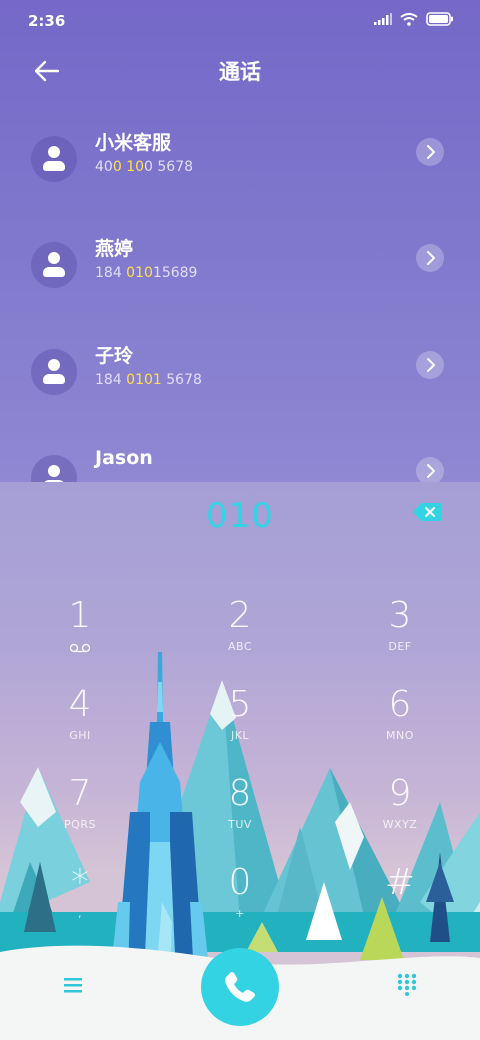  I want to click on page-title: 通话, so click(240, 72).